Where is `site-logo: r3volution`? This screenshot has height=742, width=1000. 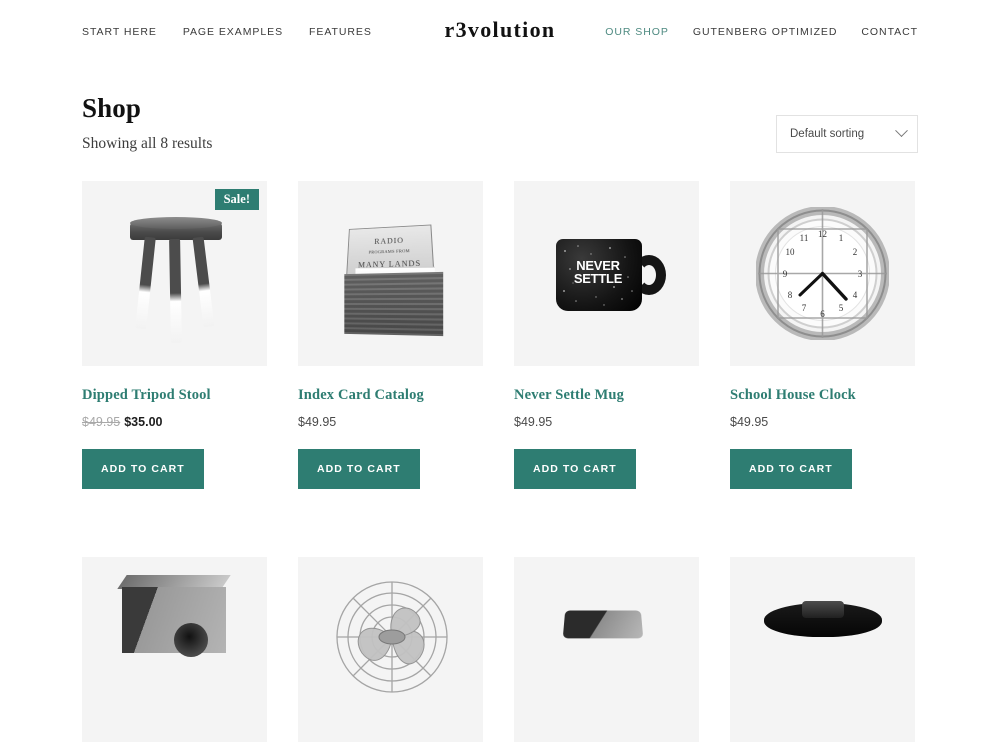 site-logo: r3volution is located at coordinates (500, 30).